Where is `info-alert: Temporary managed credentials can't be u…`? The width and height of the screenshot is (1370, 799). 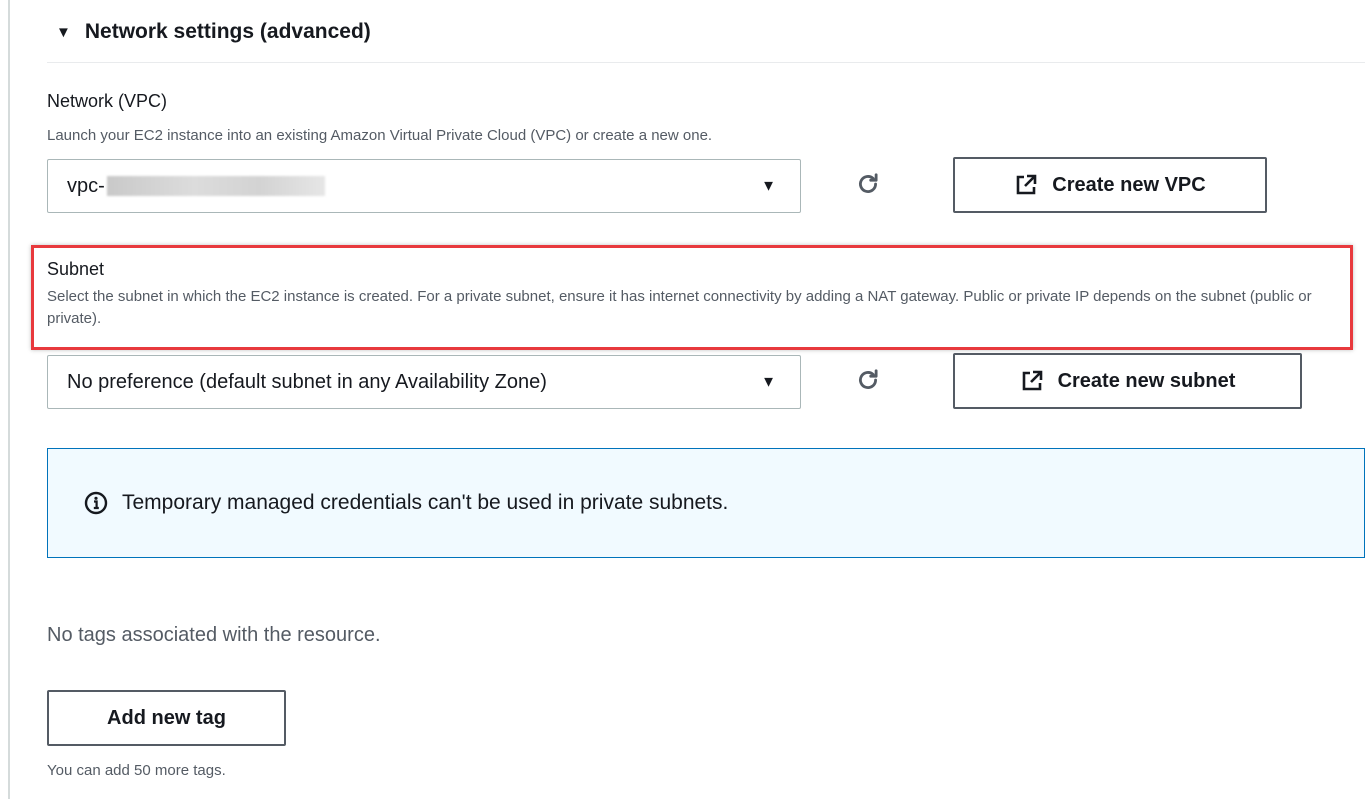 info-alert: Temporary managed credentials can't be u… is located at coordinates (706, 503).